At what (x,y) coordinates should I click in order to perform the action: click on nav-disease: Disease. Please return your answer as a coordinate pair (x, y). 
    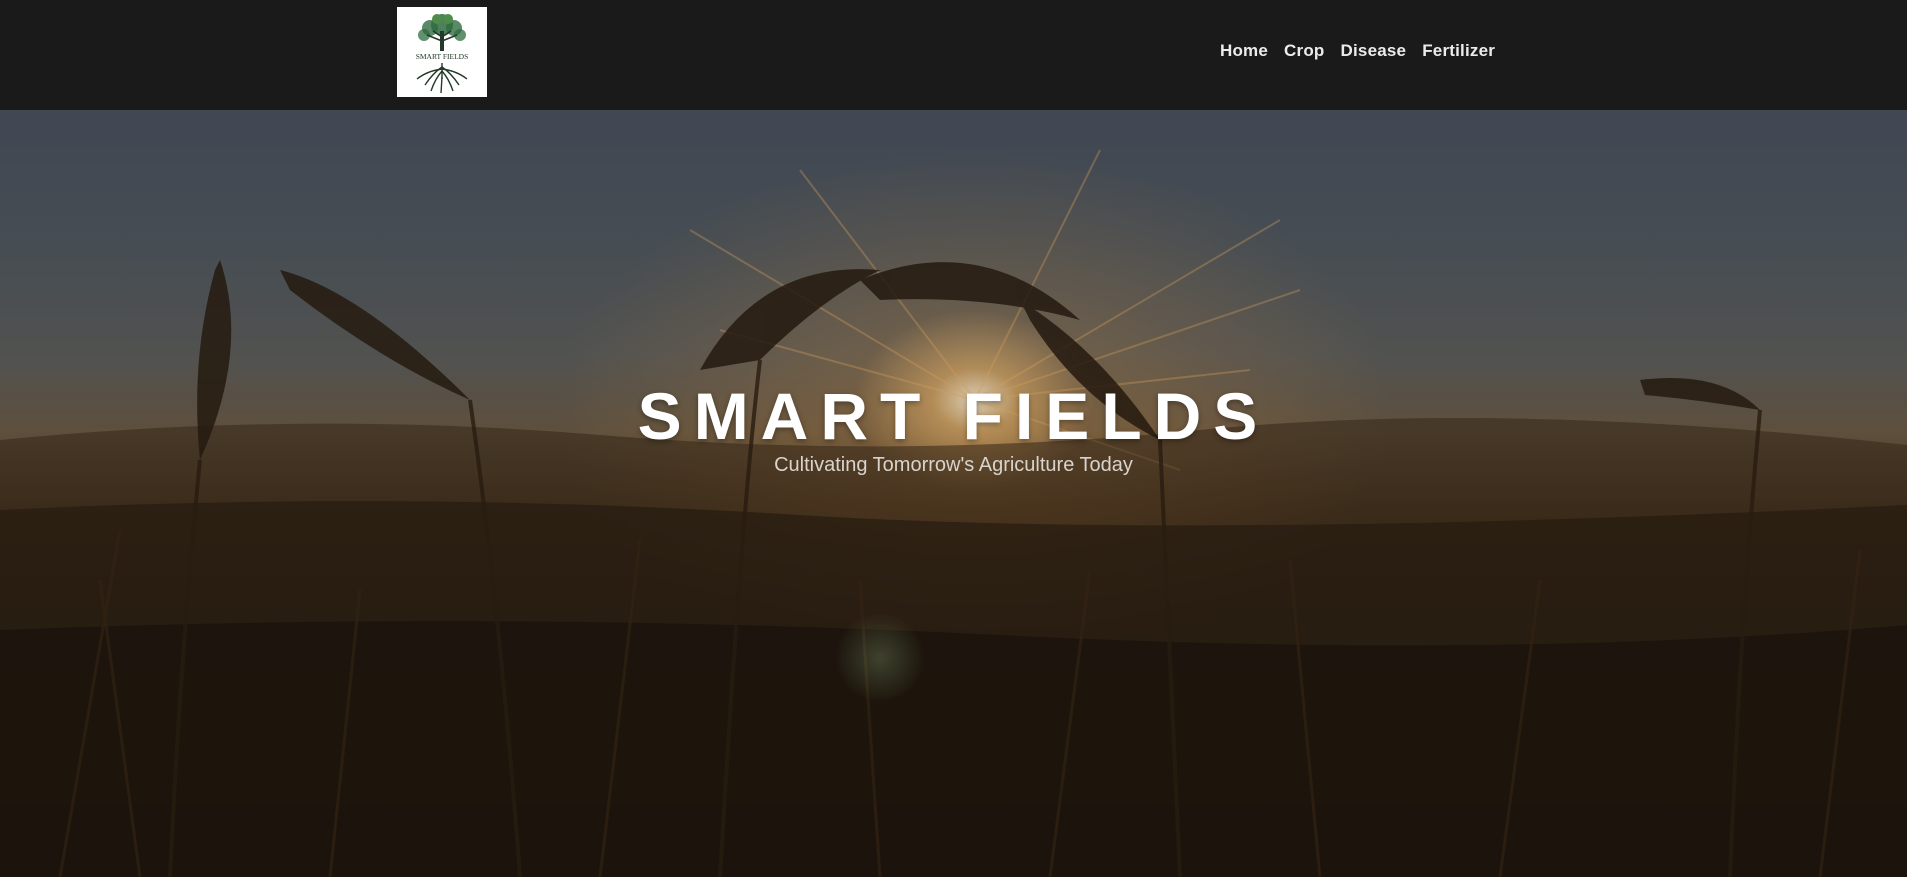
    Looking at the image, I should click on (1374, 51).